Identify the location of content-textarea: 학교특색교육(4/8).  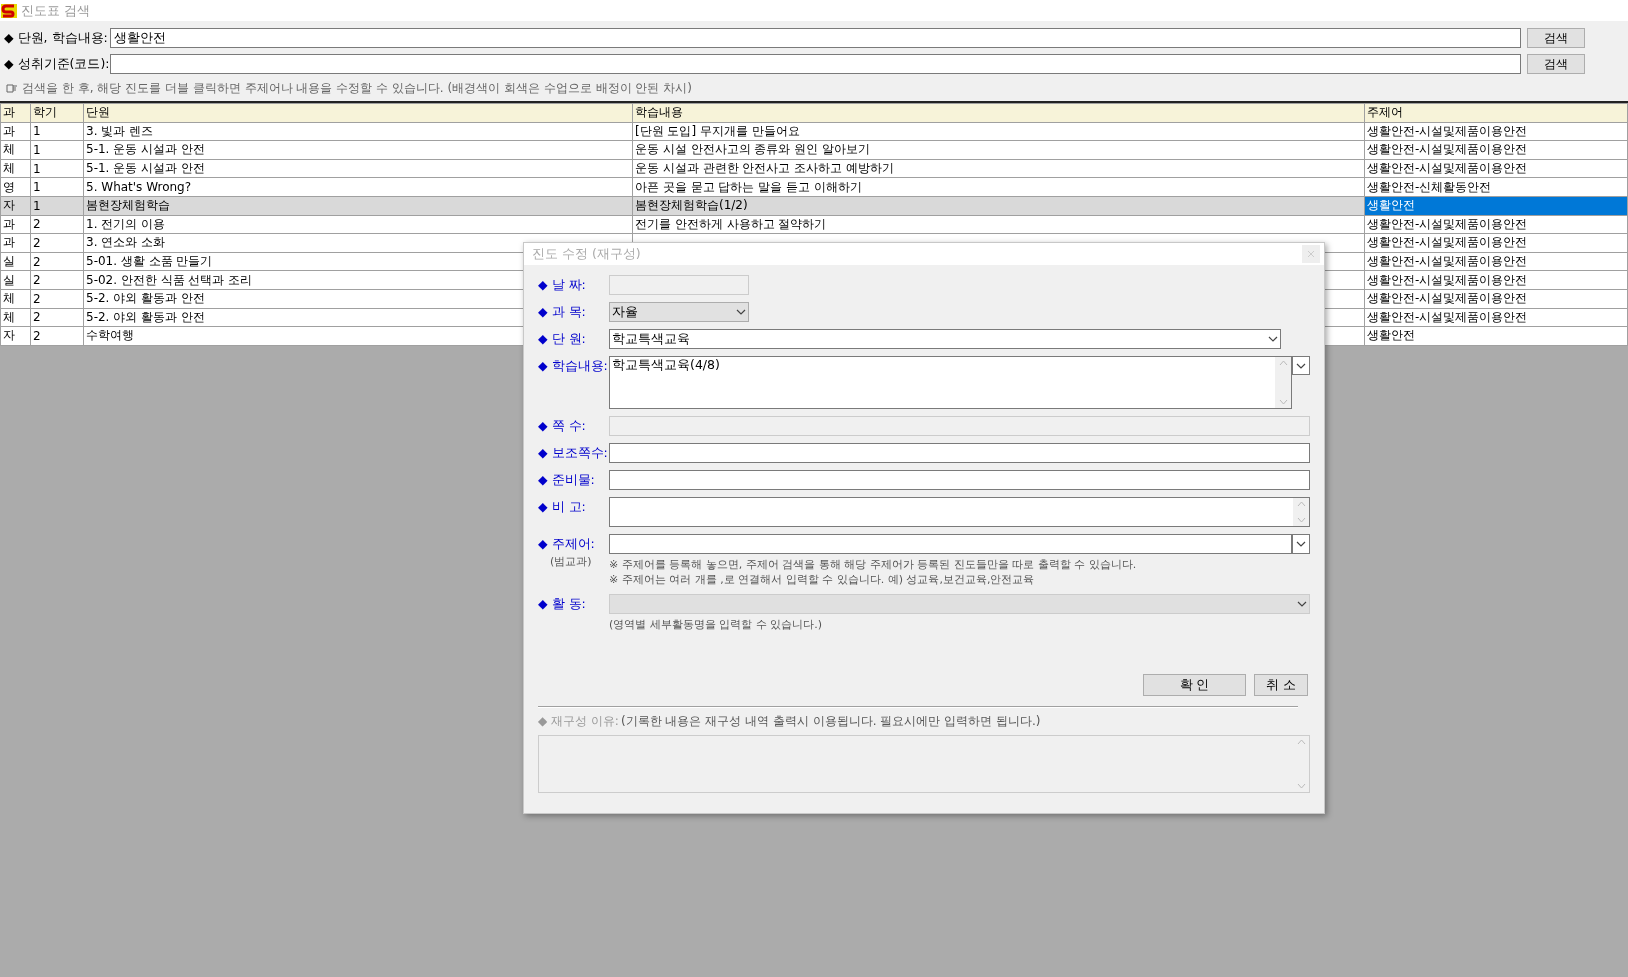
(950, 382).